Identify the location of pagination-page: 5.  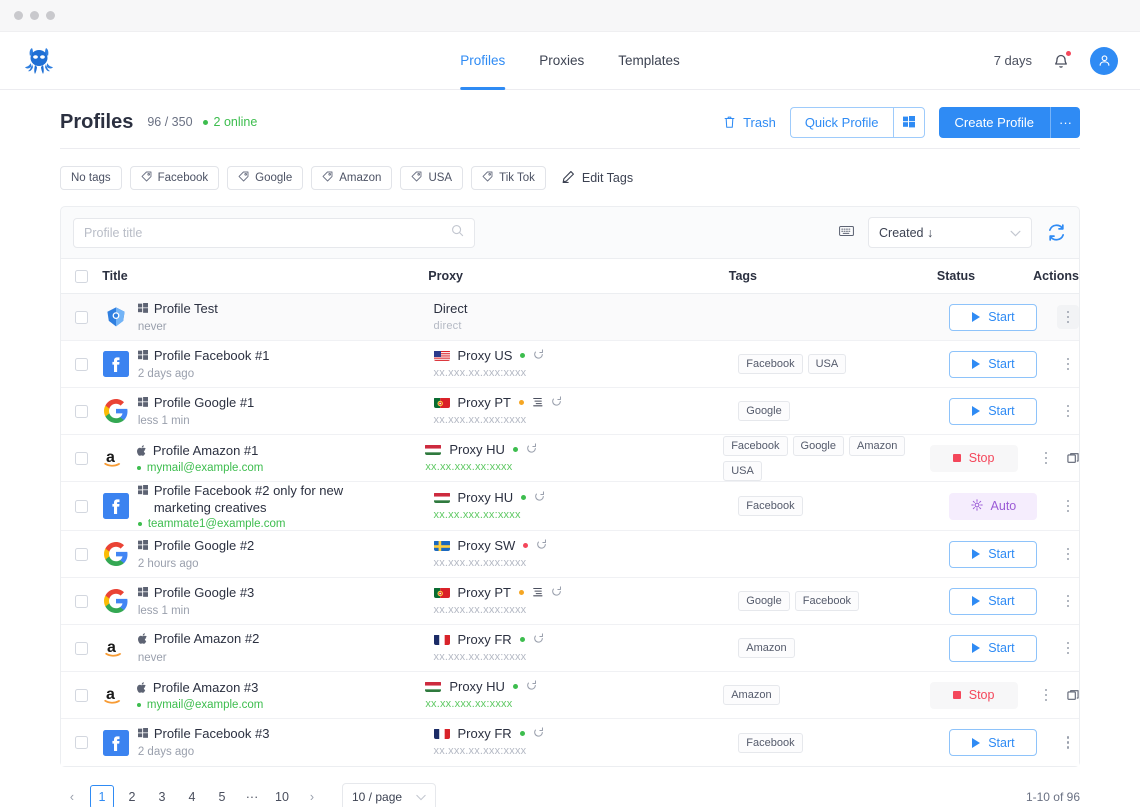
(222, 796).